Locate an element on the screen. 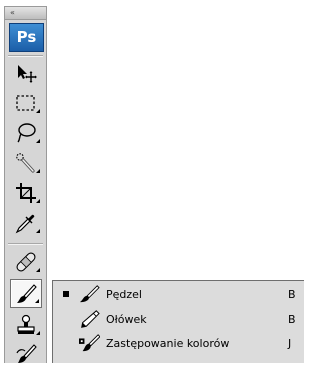  move-icon is located at coordinates (27, 73).